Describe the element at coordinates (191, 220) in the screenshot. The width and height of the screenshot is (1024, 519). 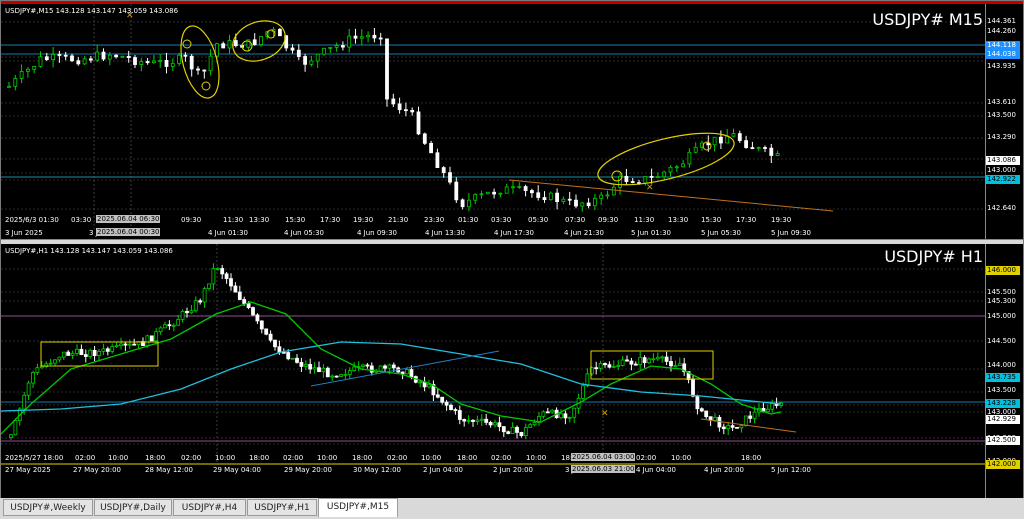
I see `m15-time-label: 09:30` at that location.